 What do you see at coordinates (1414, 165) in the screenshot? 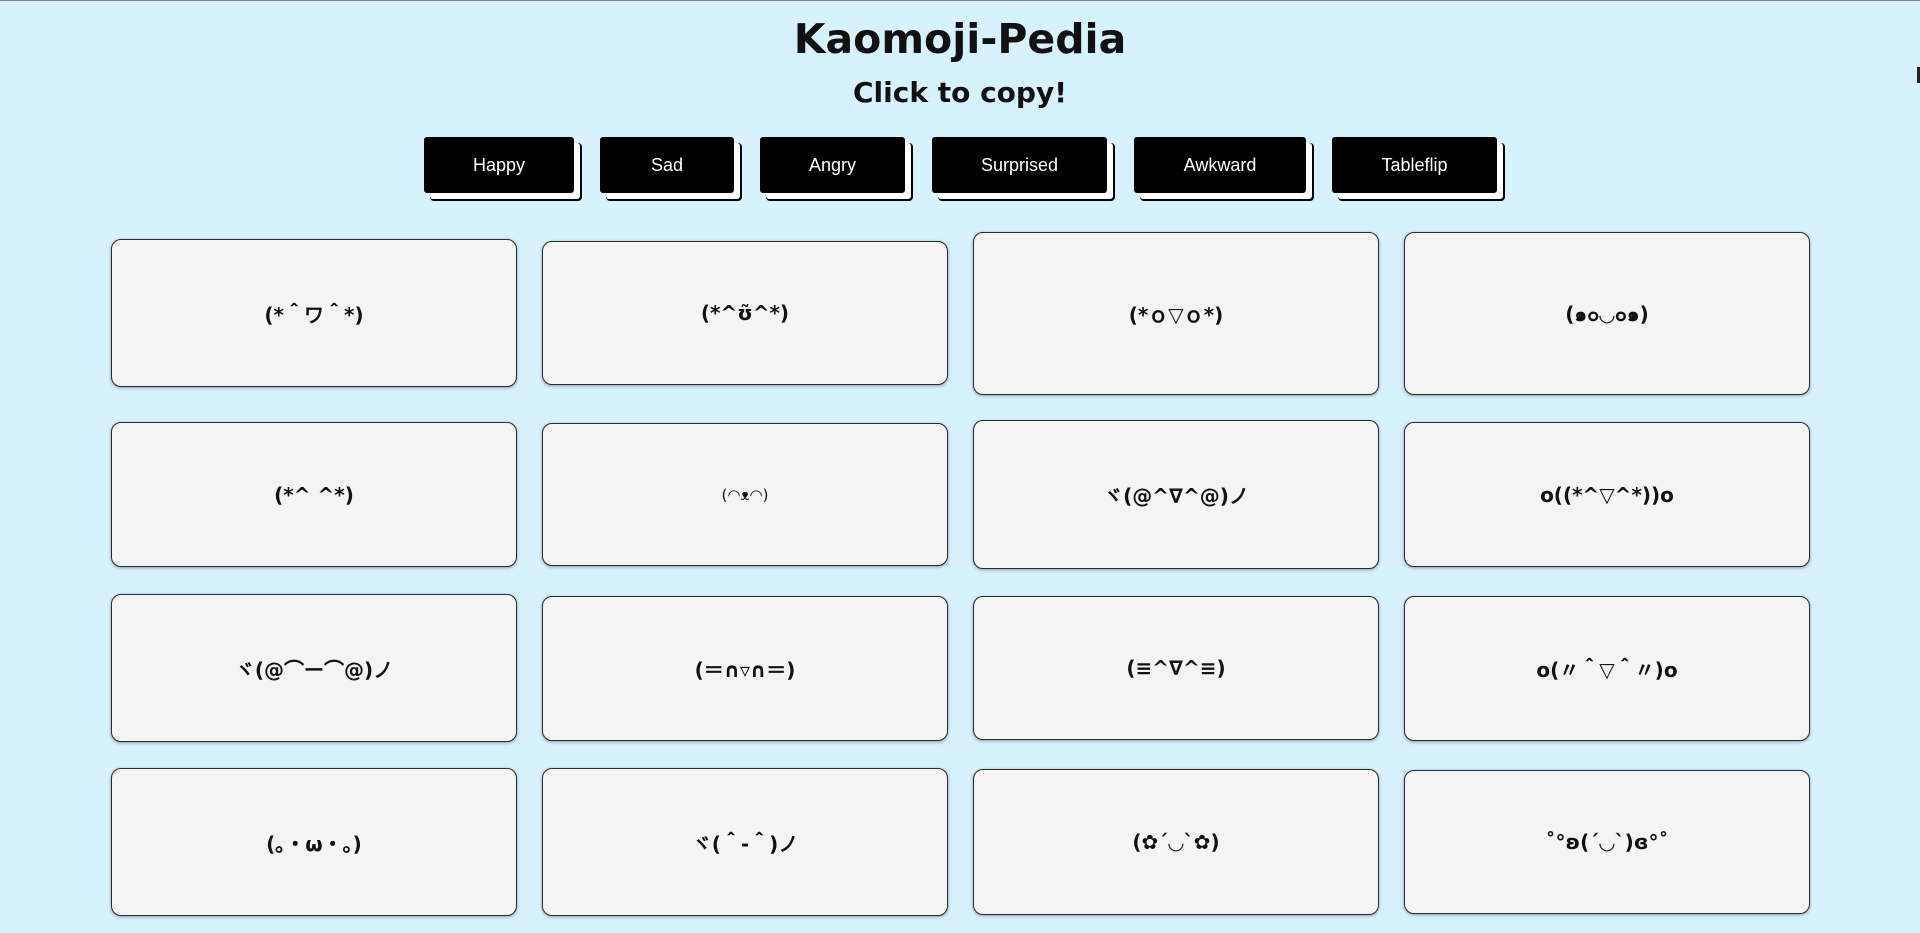
I see `category-tableflip-button: Tableflip` at bounding box center [1414, 165].